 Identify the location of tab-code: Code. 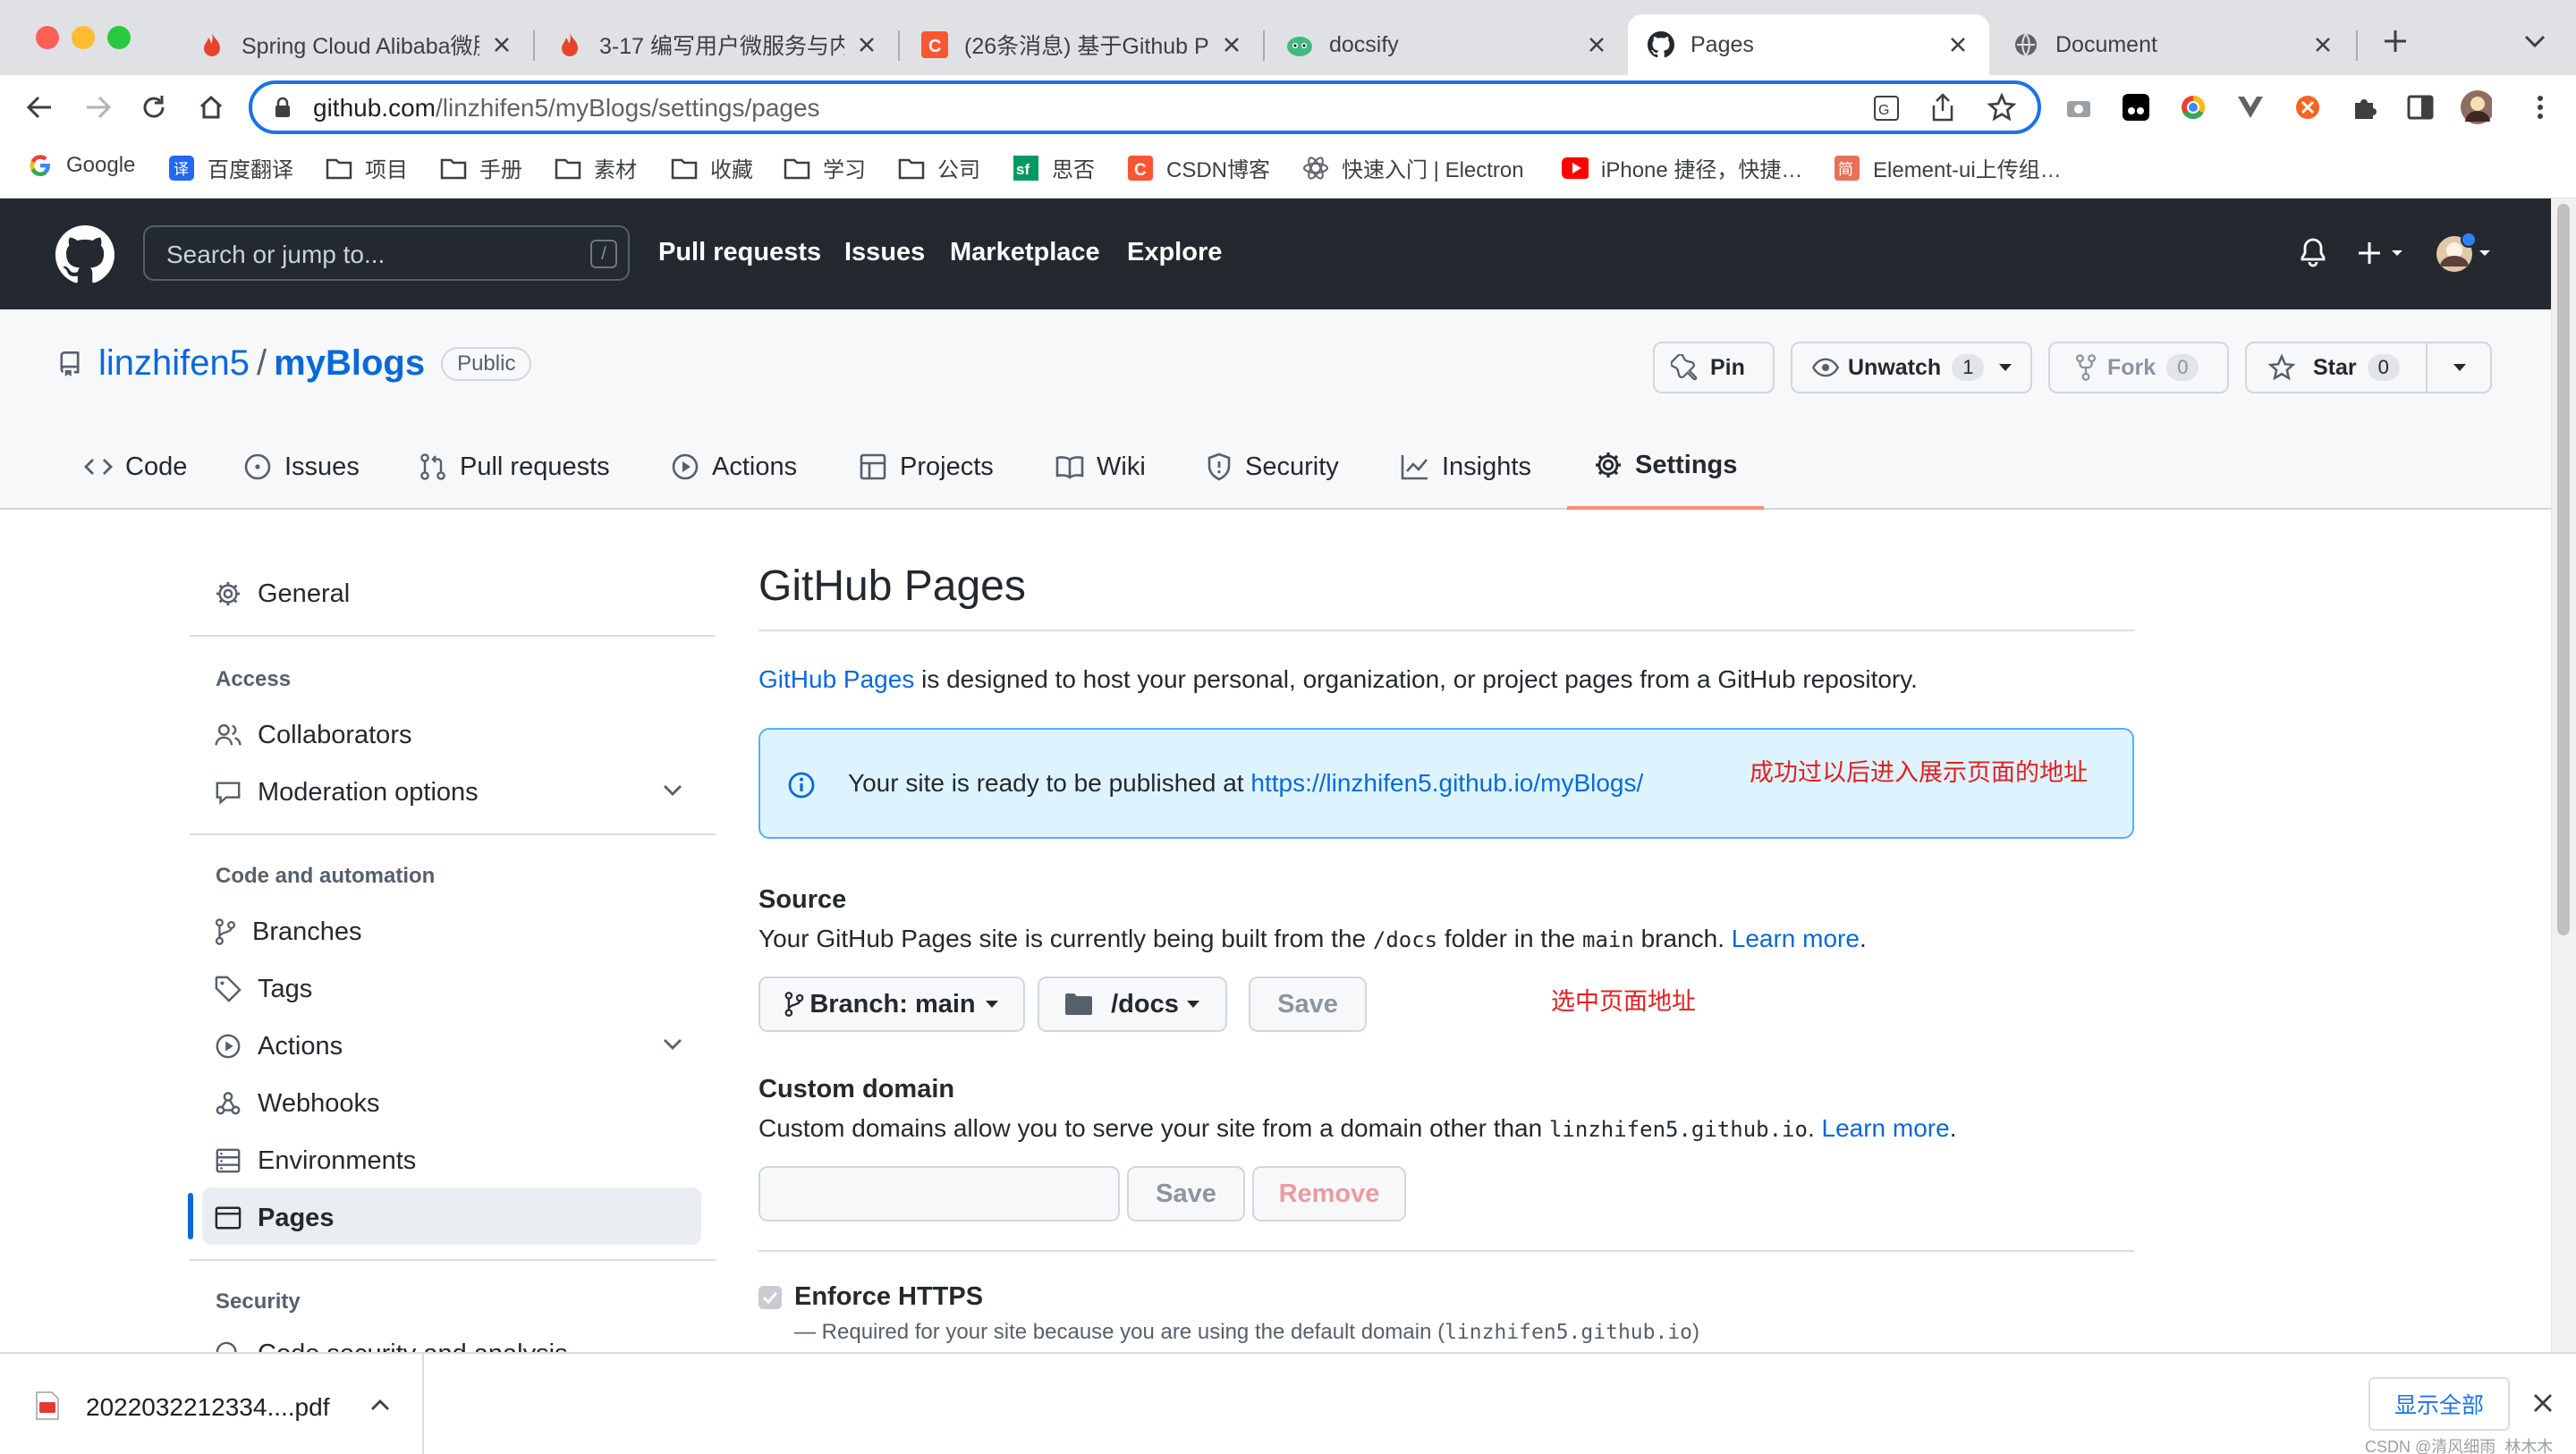
(135, 467).